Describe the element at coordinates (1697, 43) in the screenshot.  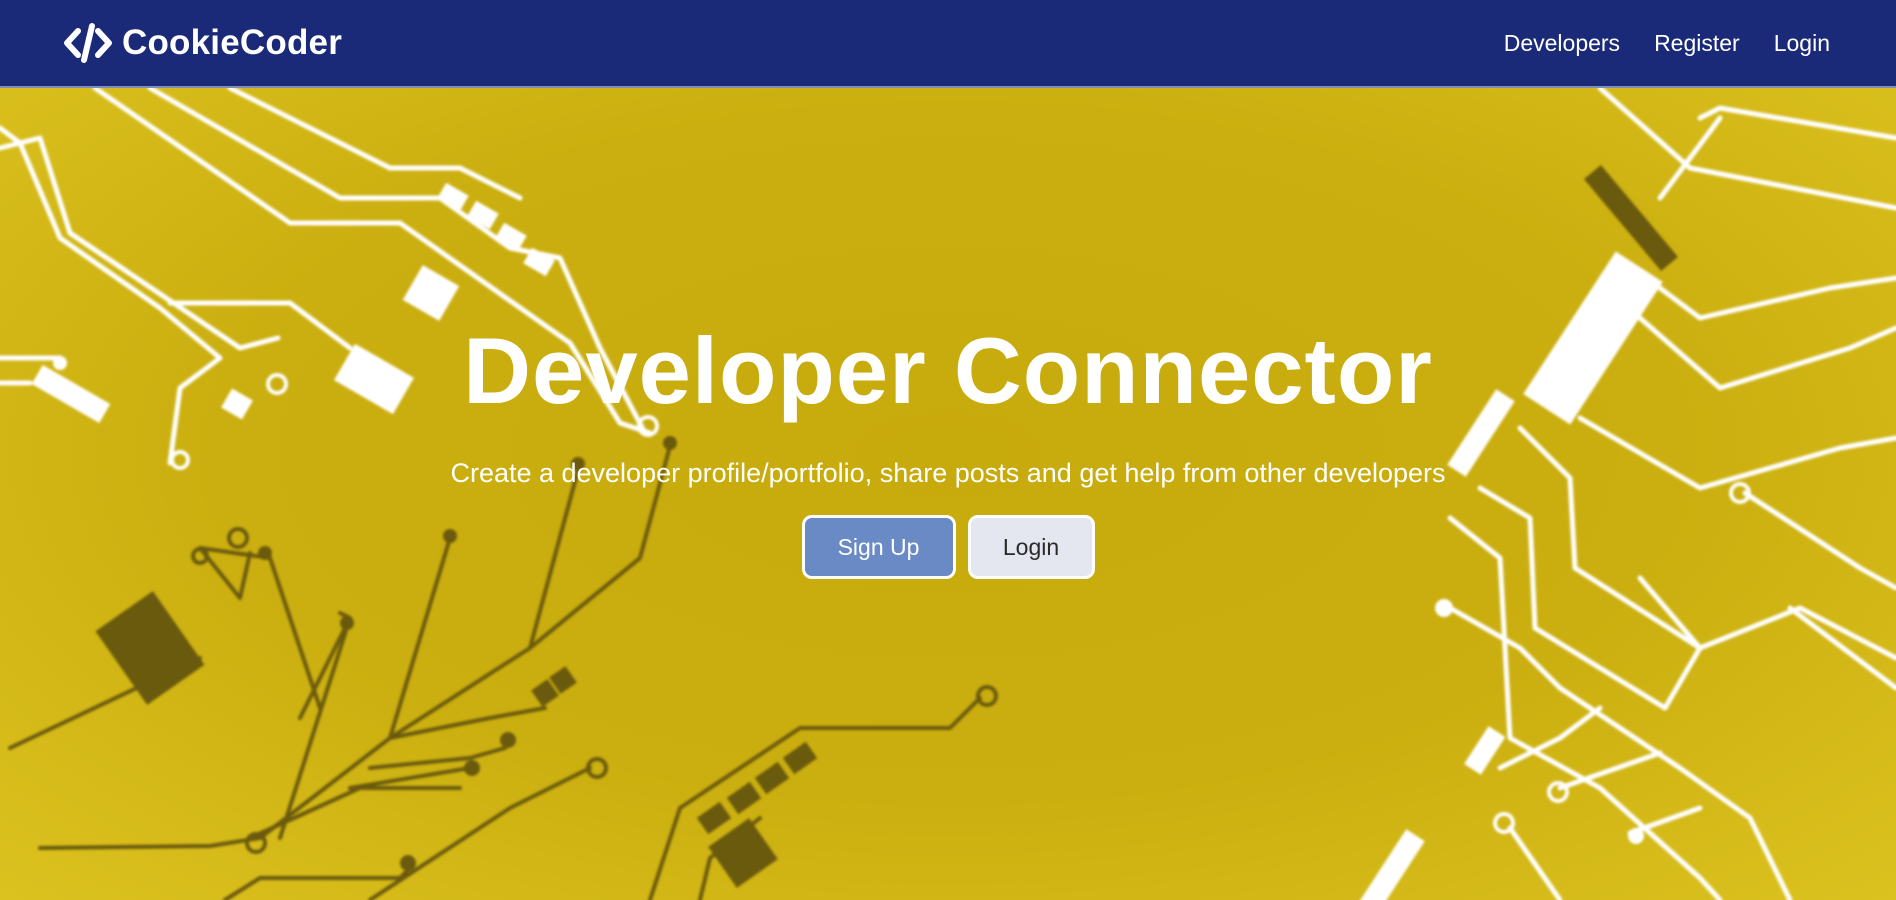
I see `nav-link-register: Register` at that location.